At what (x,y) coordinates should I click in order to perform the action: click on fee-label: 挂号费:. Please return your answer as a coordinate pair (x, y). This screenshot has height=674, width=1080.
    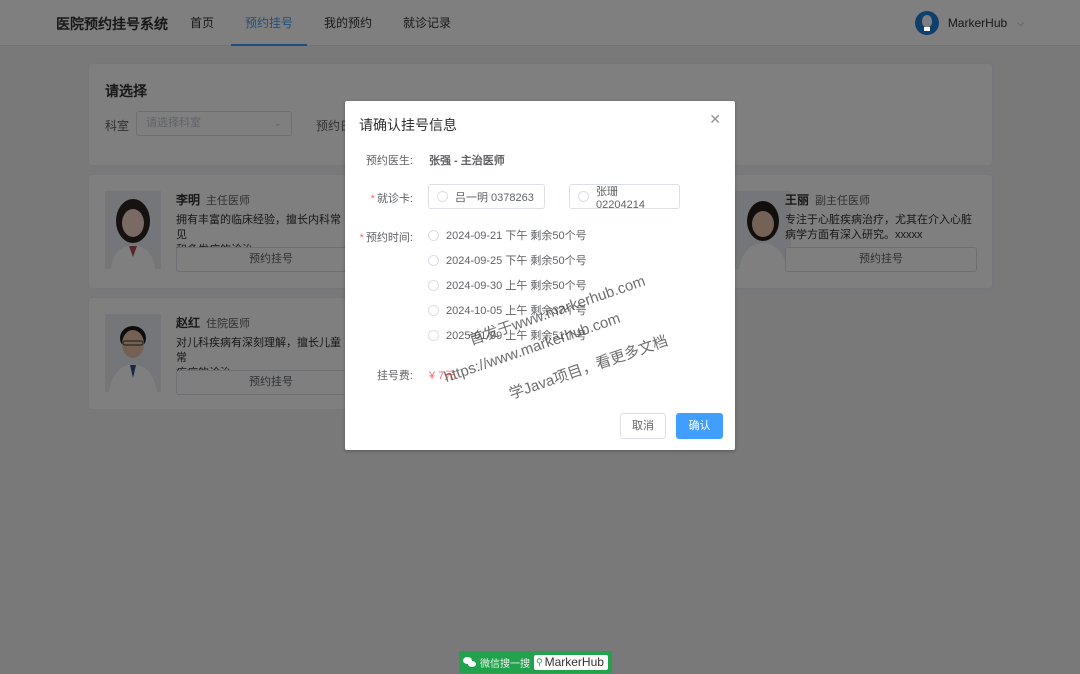
    Looking at the image, I should click on (394, 376).